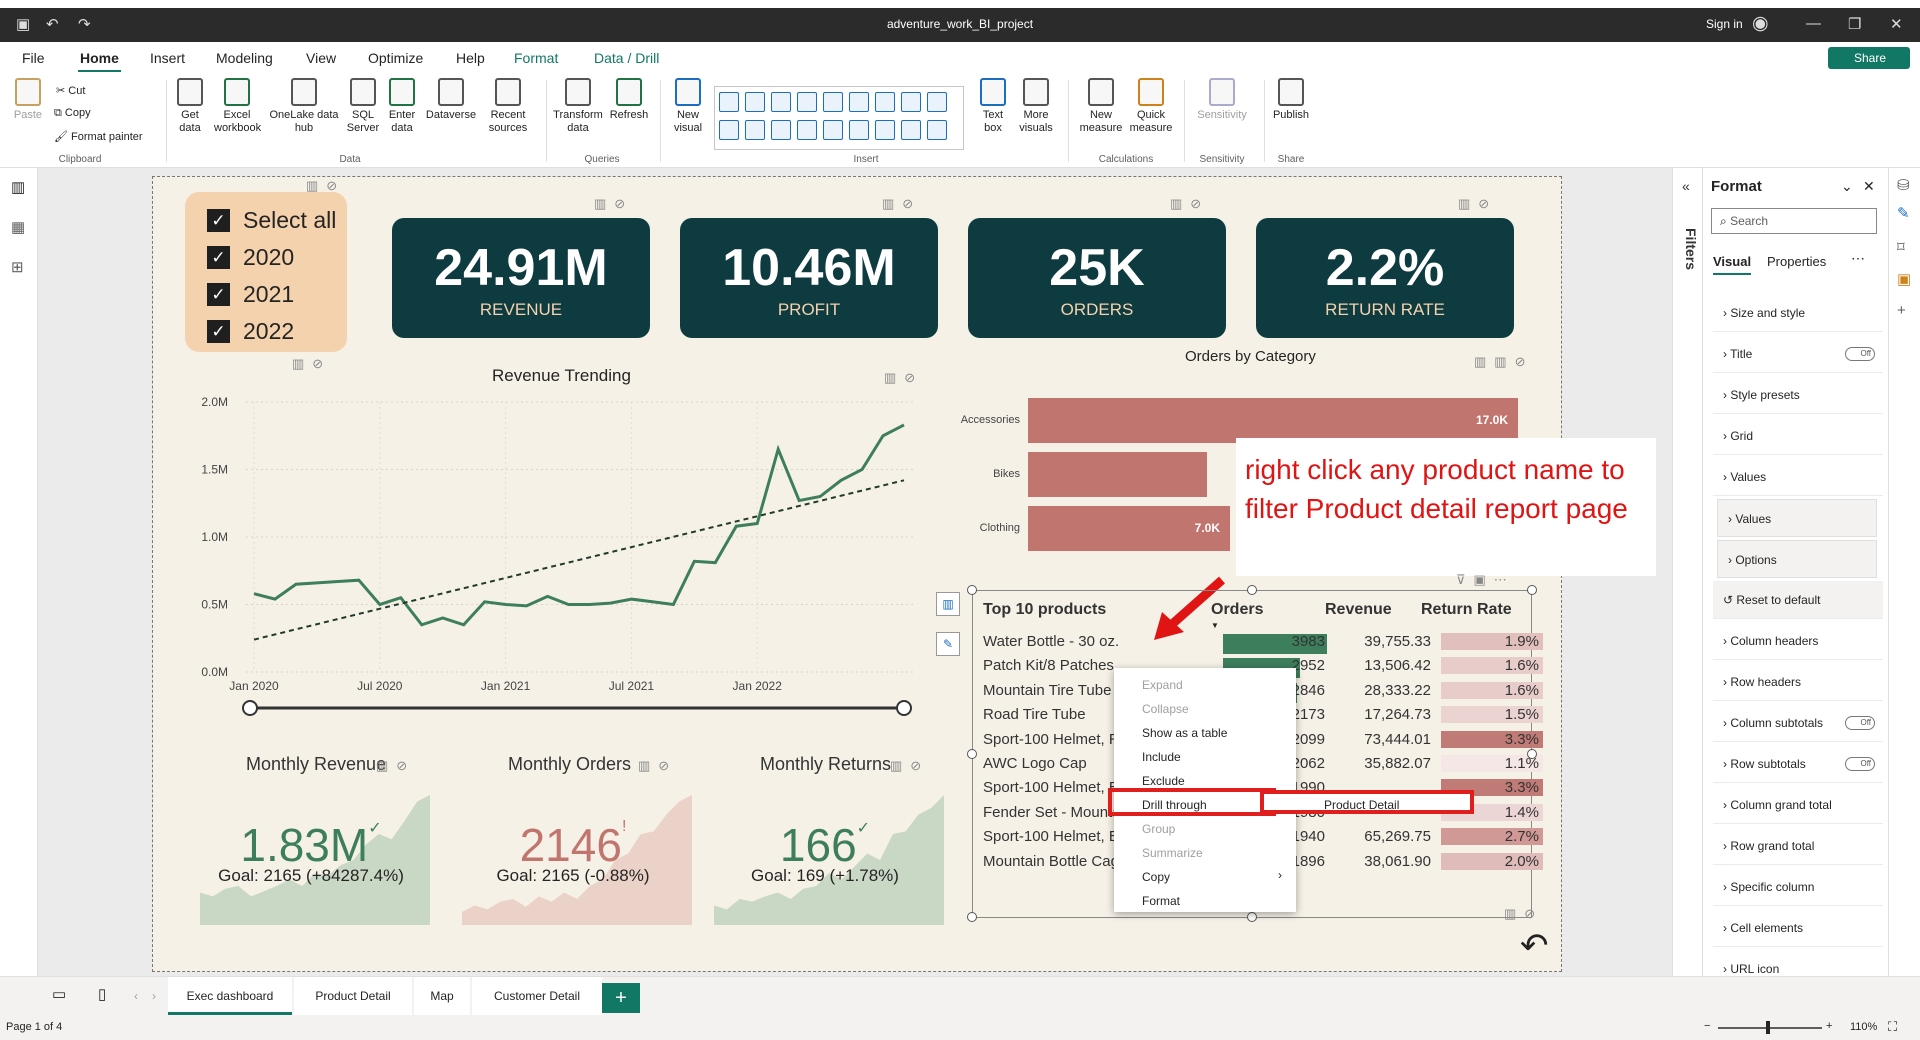 This screenshot has height=1040, width=1920. What do you see at coordinates (28, 100) in the screenshot?
I see `paste-button: Paste` at bounding box center [28, 100].